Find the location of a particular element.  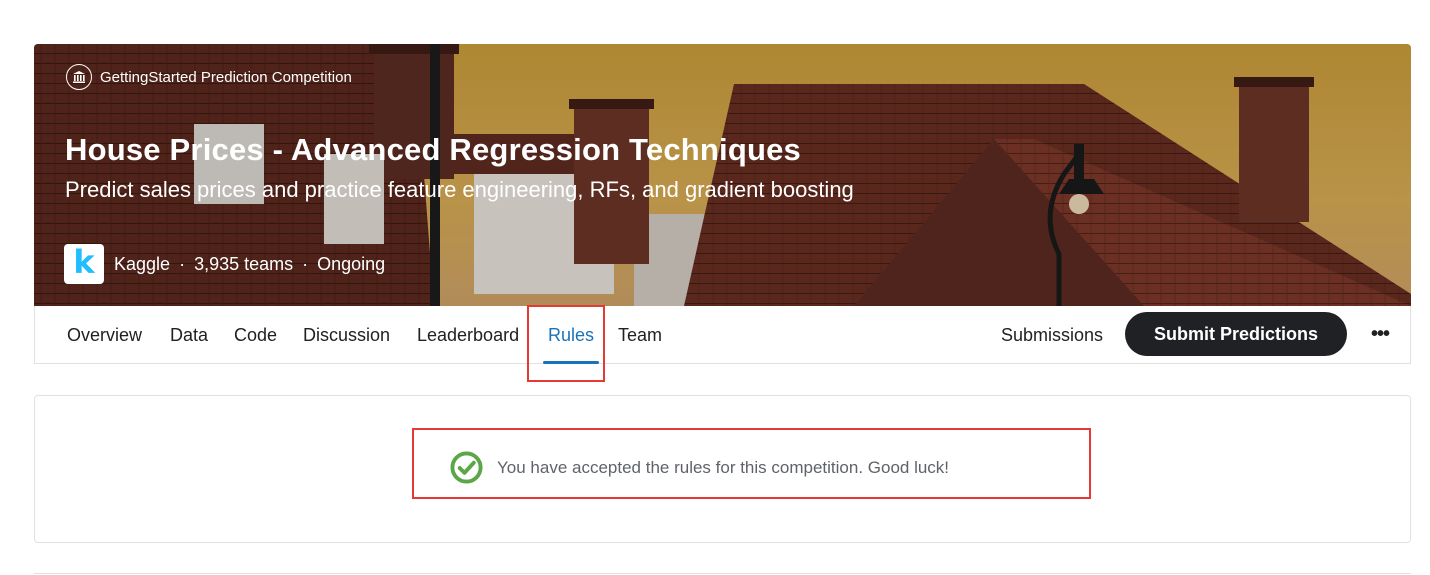

competition-type-label: GettingStarted Prediction Competition is located at coordinates (226, 77).